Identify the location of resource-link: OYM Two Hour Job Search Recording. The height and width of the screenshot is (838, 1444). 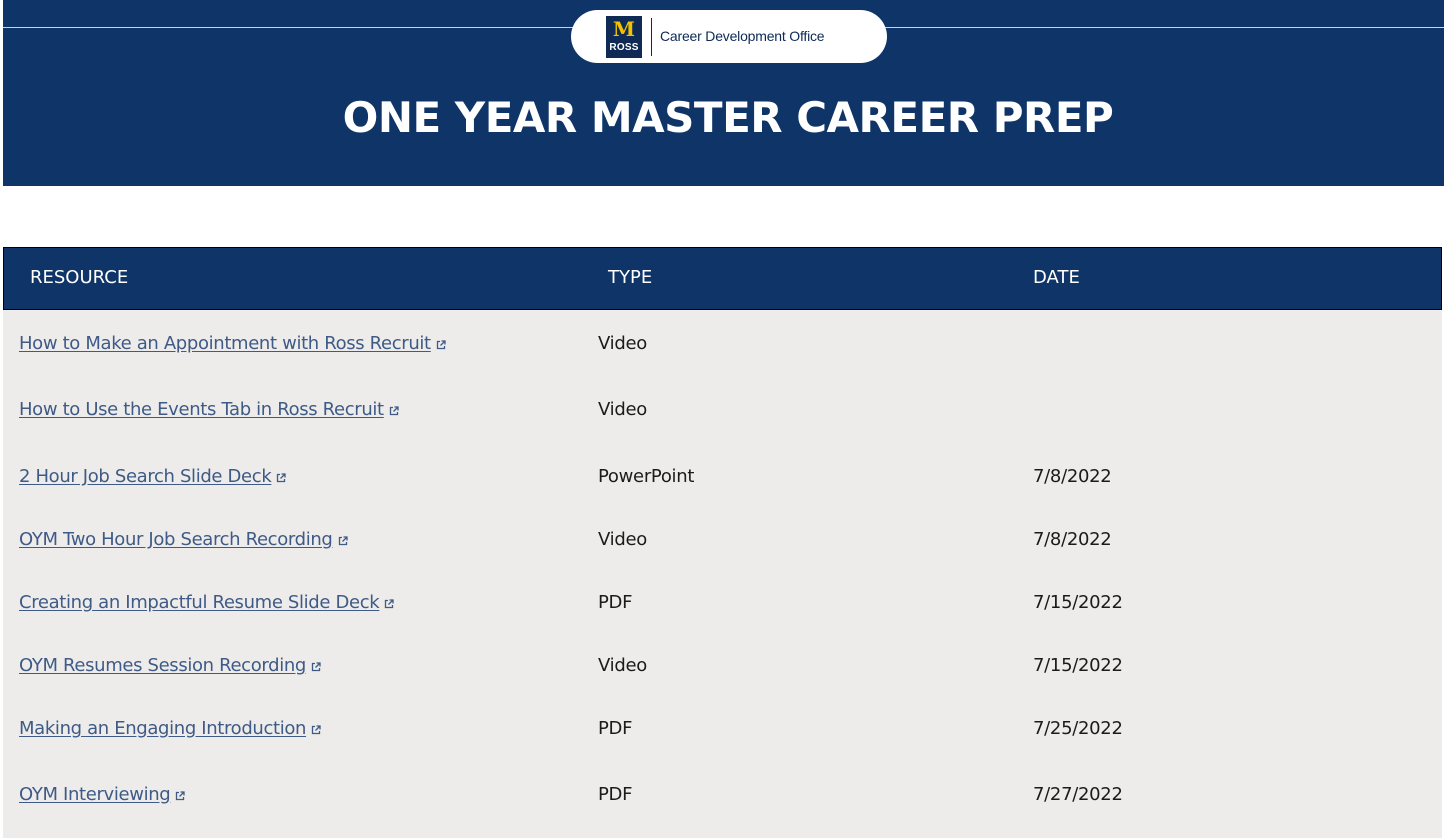
(183, 540).